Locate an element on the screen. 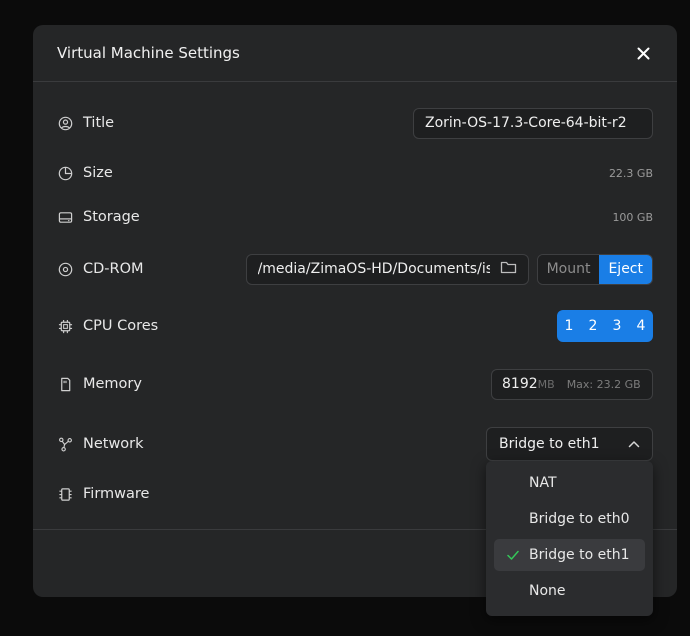 Image resolution: width=690 pixels, height=636 pixels. cpu-icon is located at coordinates (65, 326).